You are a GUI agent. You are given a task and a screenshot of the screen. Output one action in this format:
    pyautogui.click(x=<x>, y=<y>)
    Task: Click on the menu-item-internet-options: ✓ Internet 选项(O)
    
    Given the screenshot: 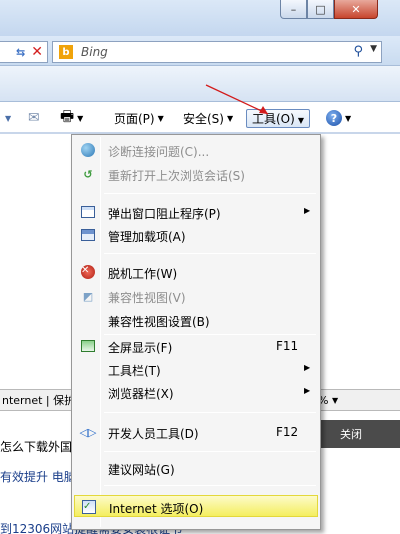 What is the action you would take?
    pyautogui.click(x=196, y=506)
    